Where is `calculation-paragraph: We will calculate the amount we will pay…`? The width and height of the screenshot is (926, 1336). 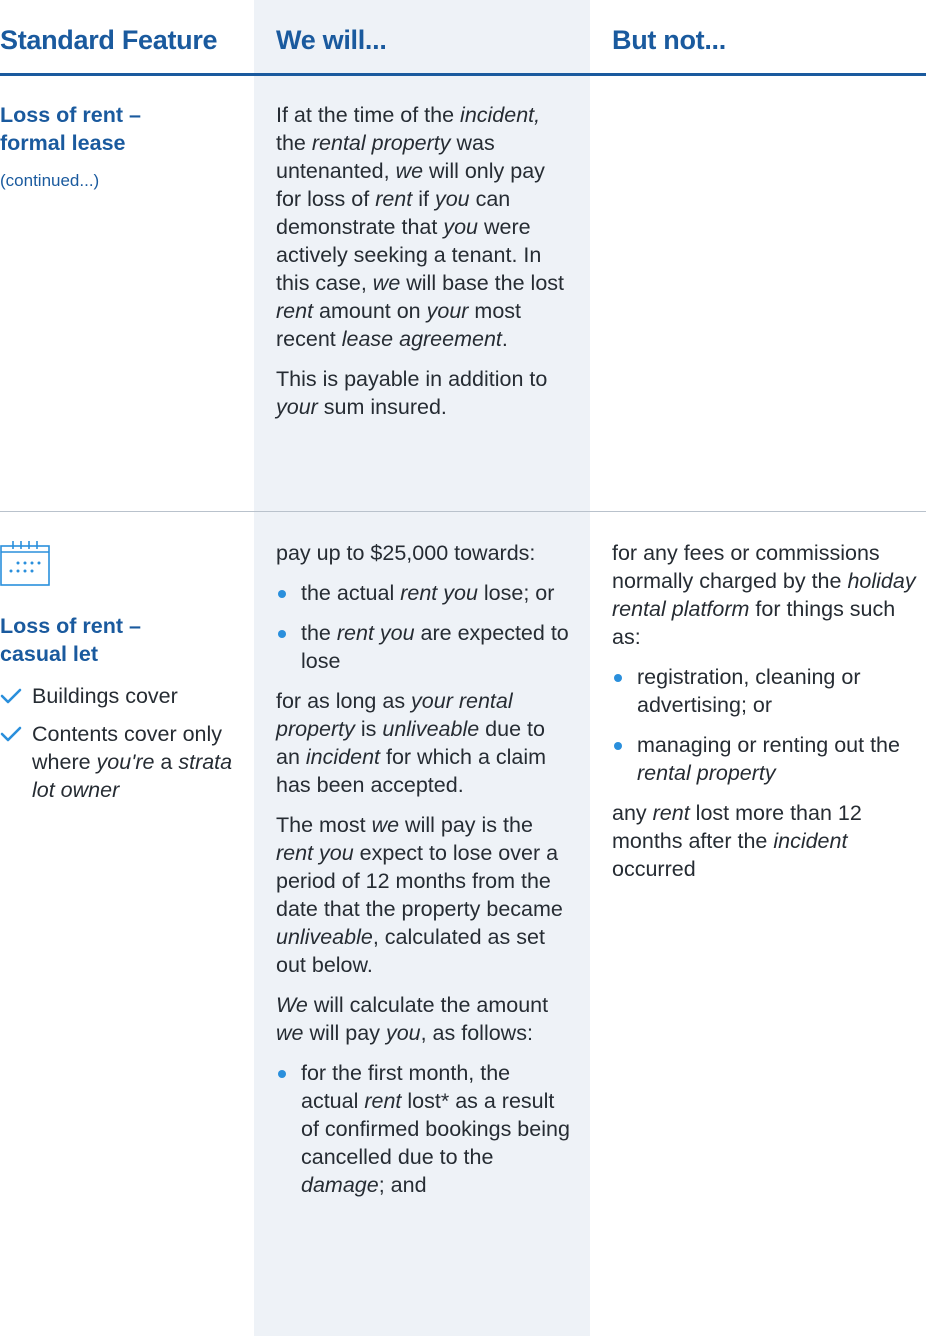
calculation-paragraph: We will calculate the amount we will pay… is located at coordinates (412, 1019).